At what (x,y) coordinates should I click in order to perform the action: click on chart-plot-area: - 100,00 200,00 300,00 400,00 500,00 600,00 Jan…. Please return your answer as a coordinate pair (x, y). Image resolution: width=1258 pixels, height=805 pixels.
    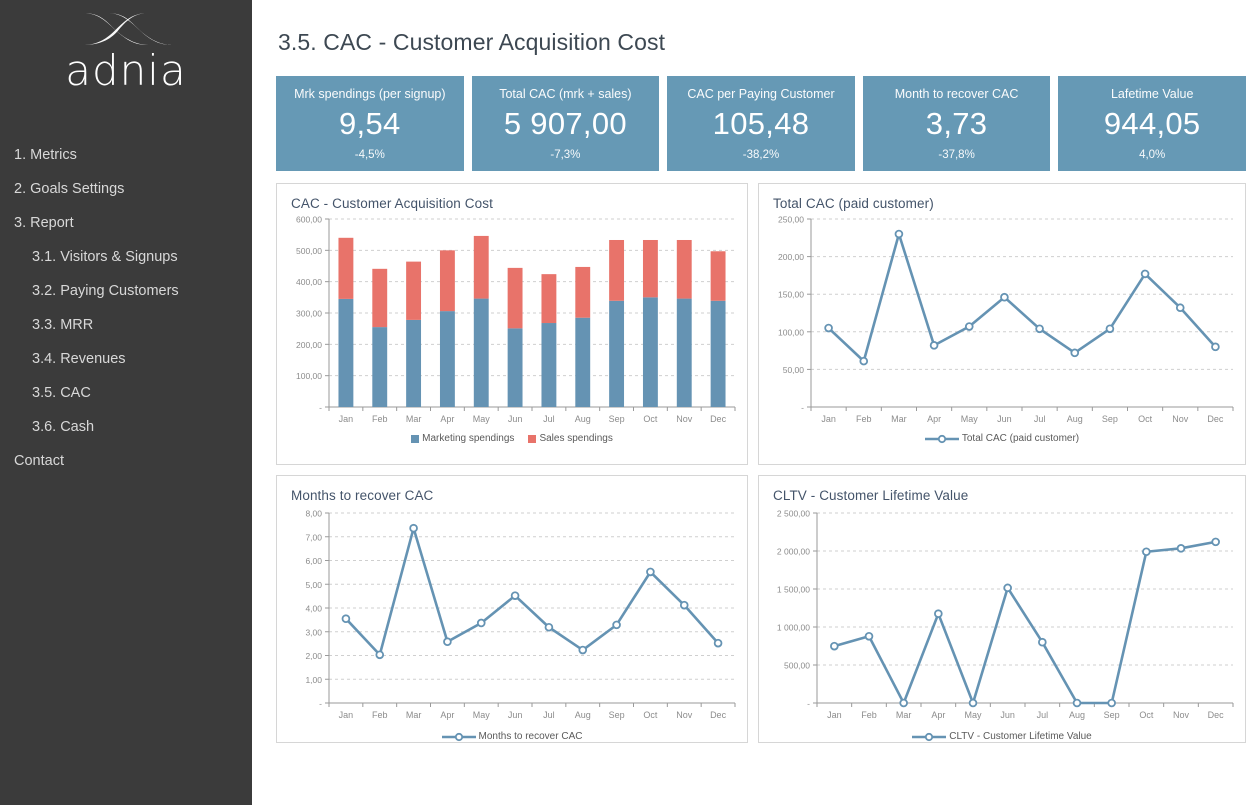
    Looking at the image, I should click on (512, 322).